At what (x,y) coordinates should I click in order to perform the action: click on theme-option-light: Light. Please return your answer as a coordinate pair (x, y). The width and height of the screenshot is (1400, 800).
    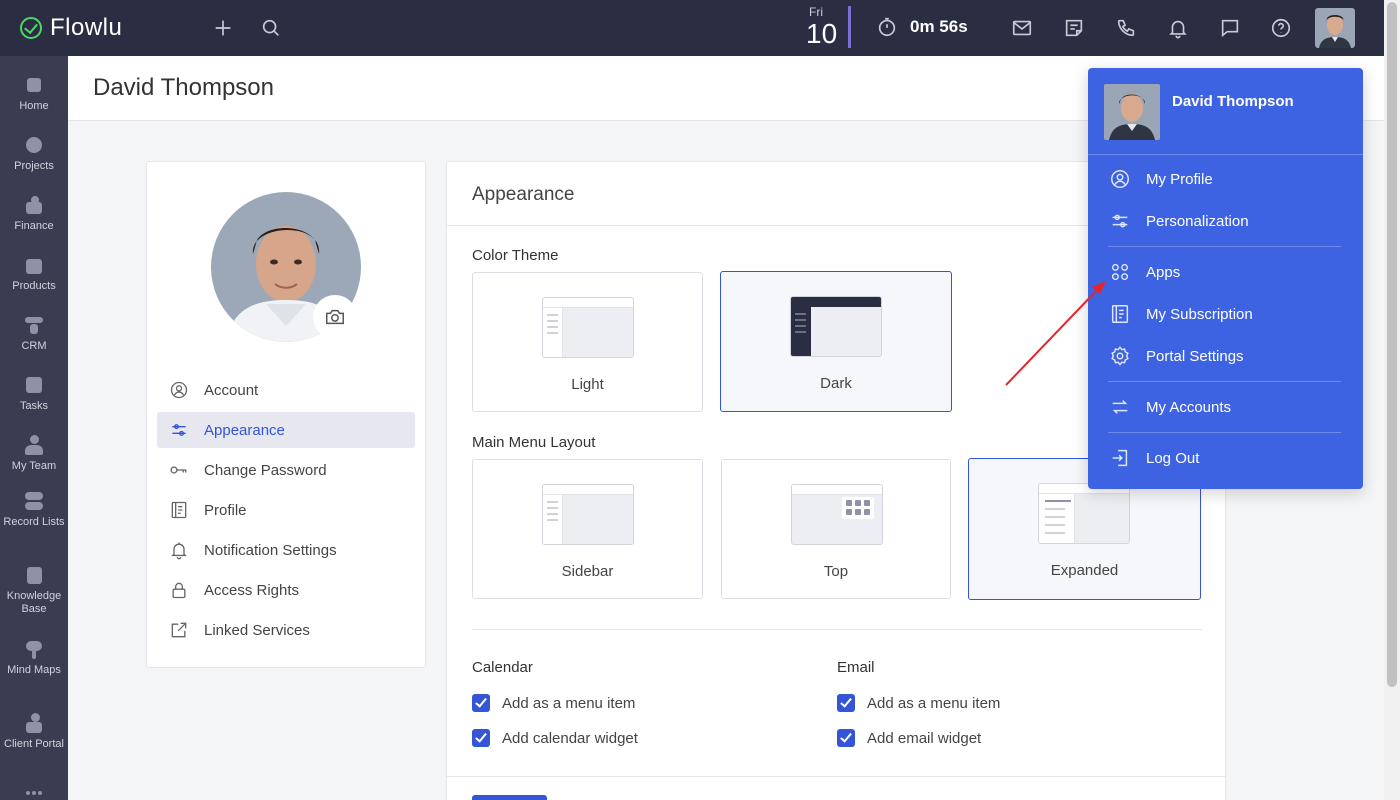
    Looking at the image, I should click on (587, 342).